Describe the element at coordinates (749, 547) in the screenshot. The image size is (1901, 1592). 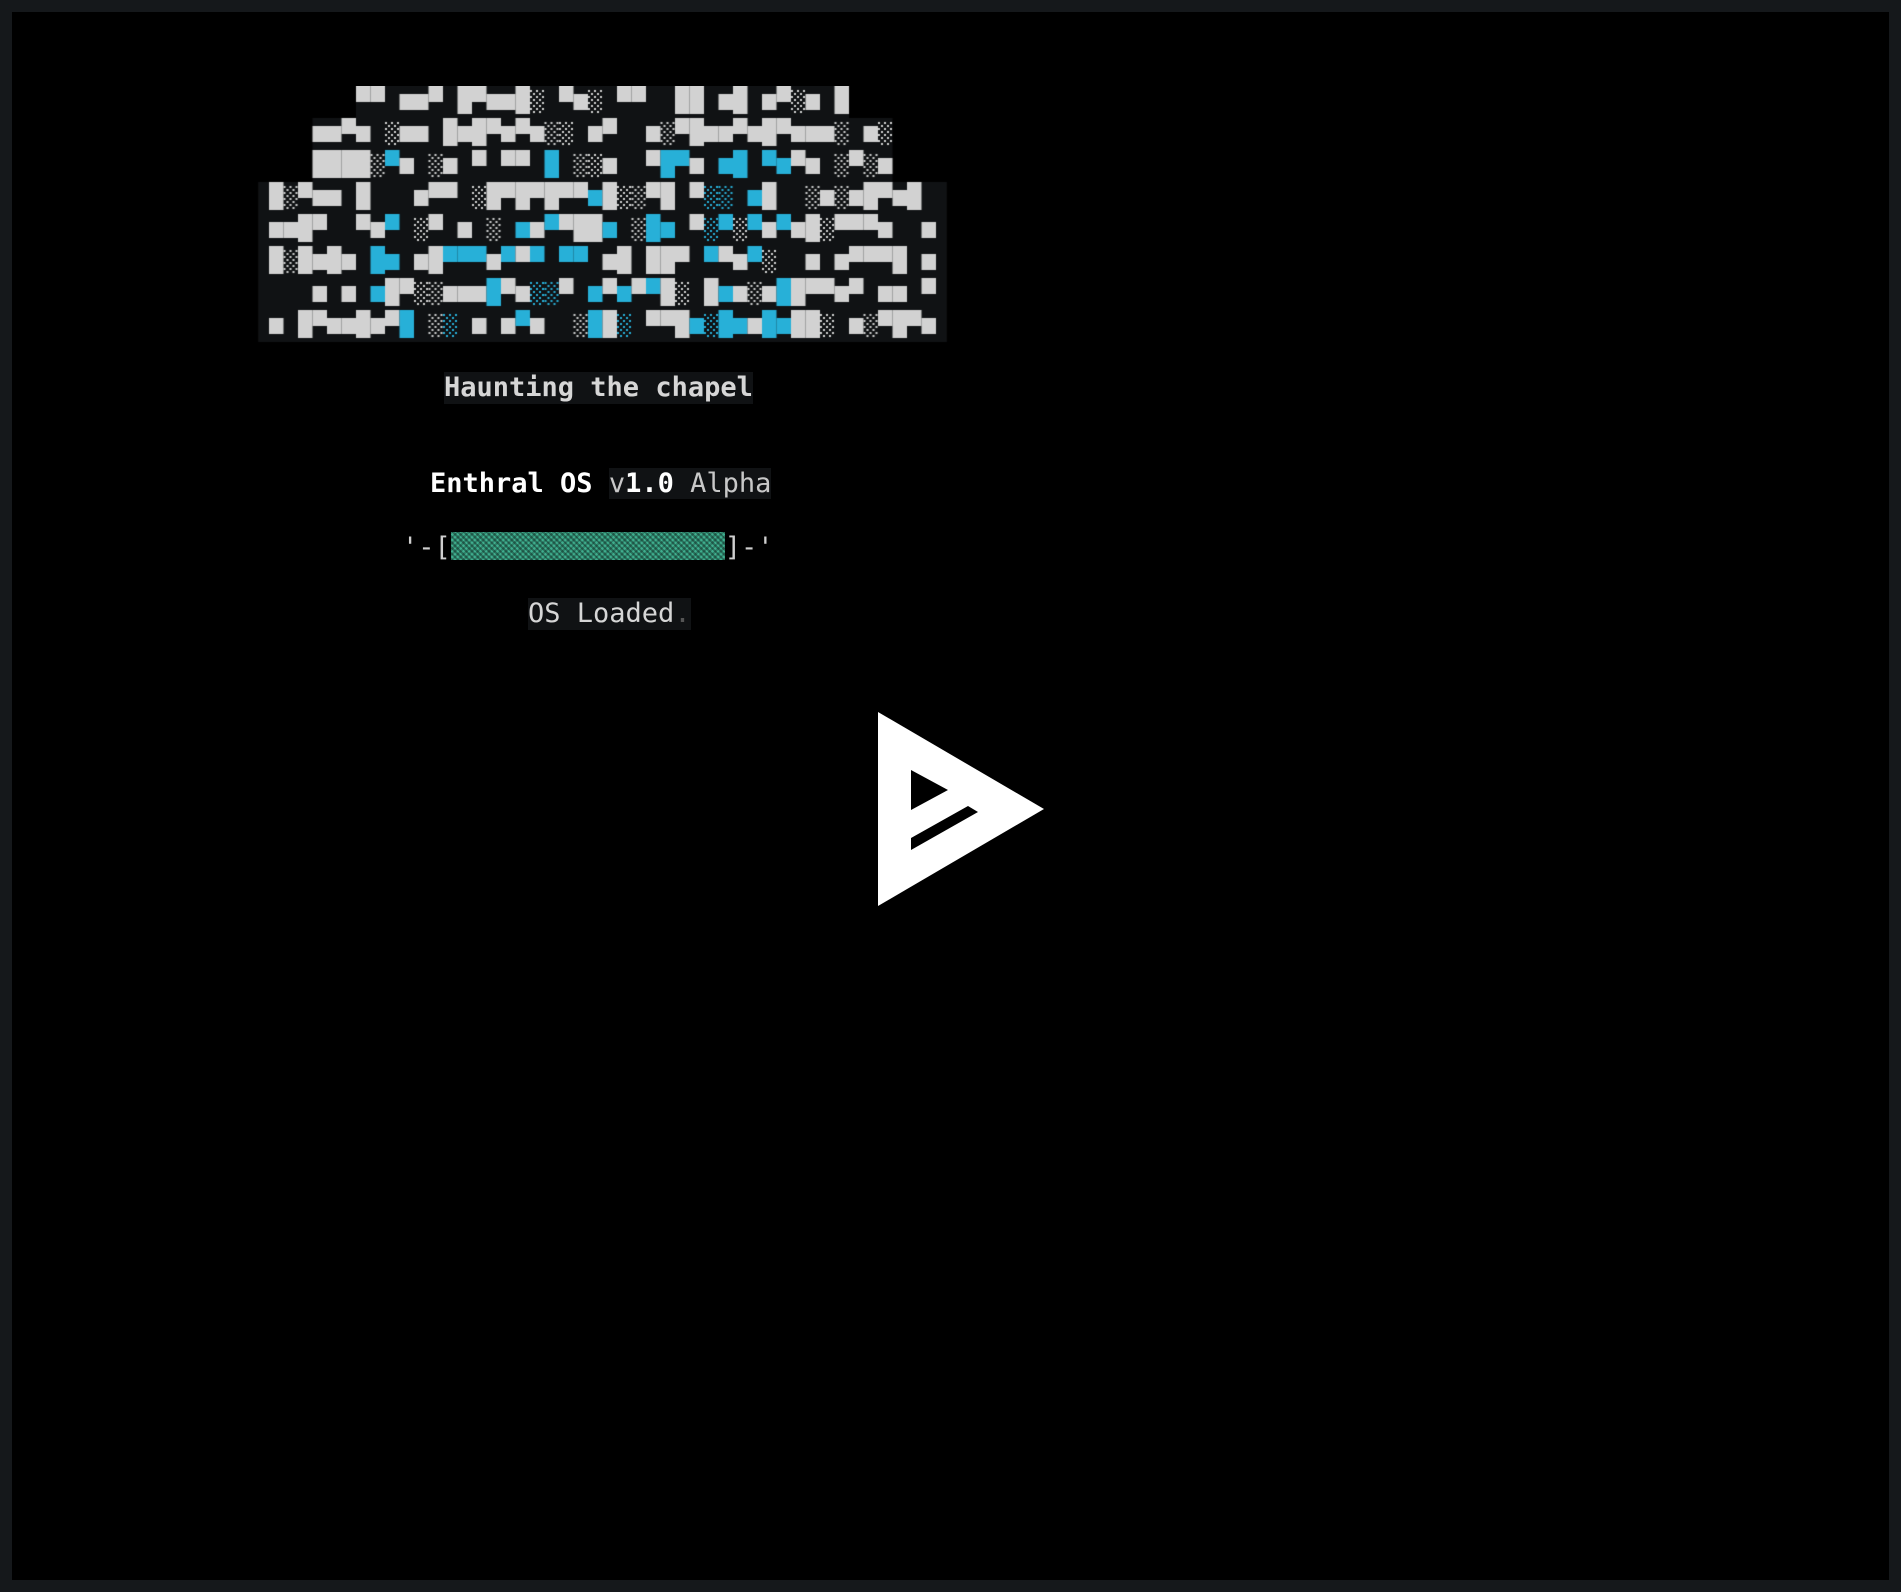
I see `progress-right-cap: ]-'` at that location.